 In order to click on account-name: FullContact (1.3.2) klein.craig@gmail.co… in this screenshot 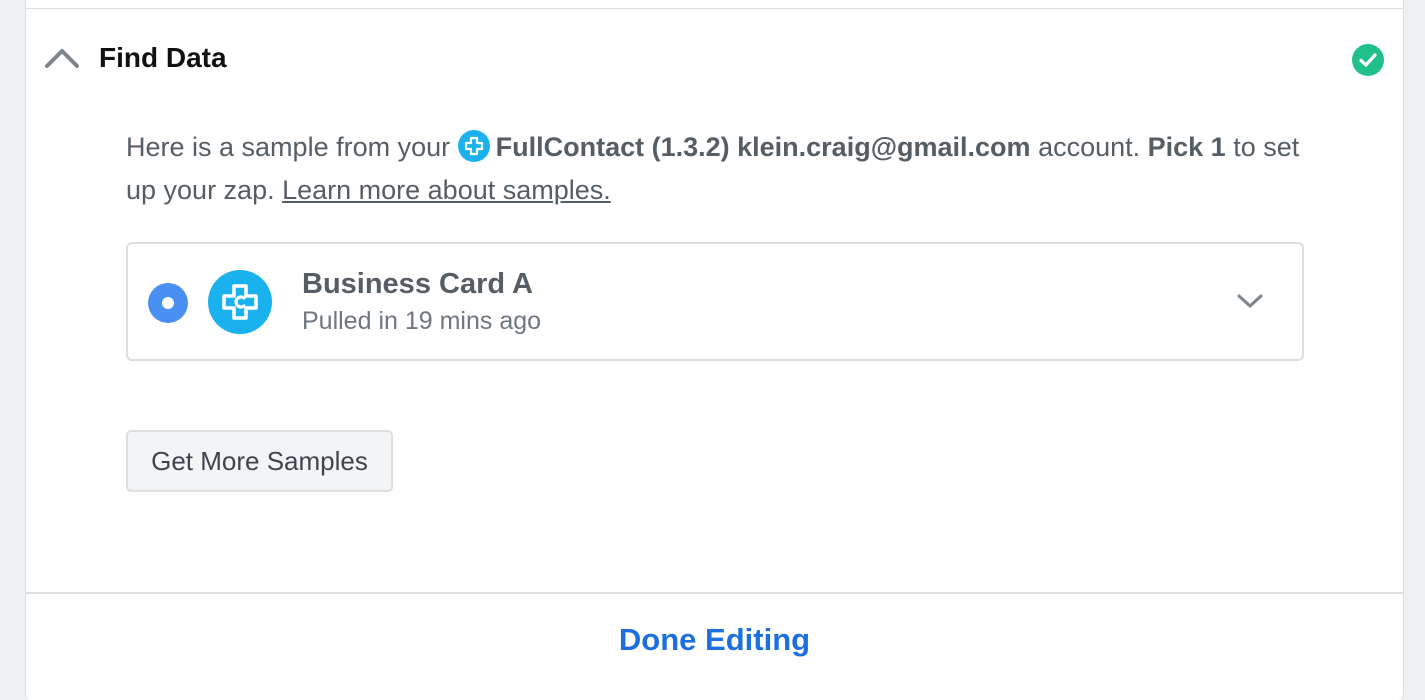, I will do `click(763, 147)`.